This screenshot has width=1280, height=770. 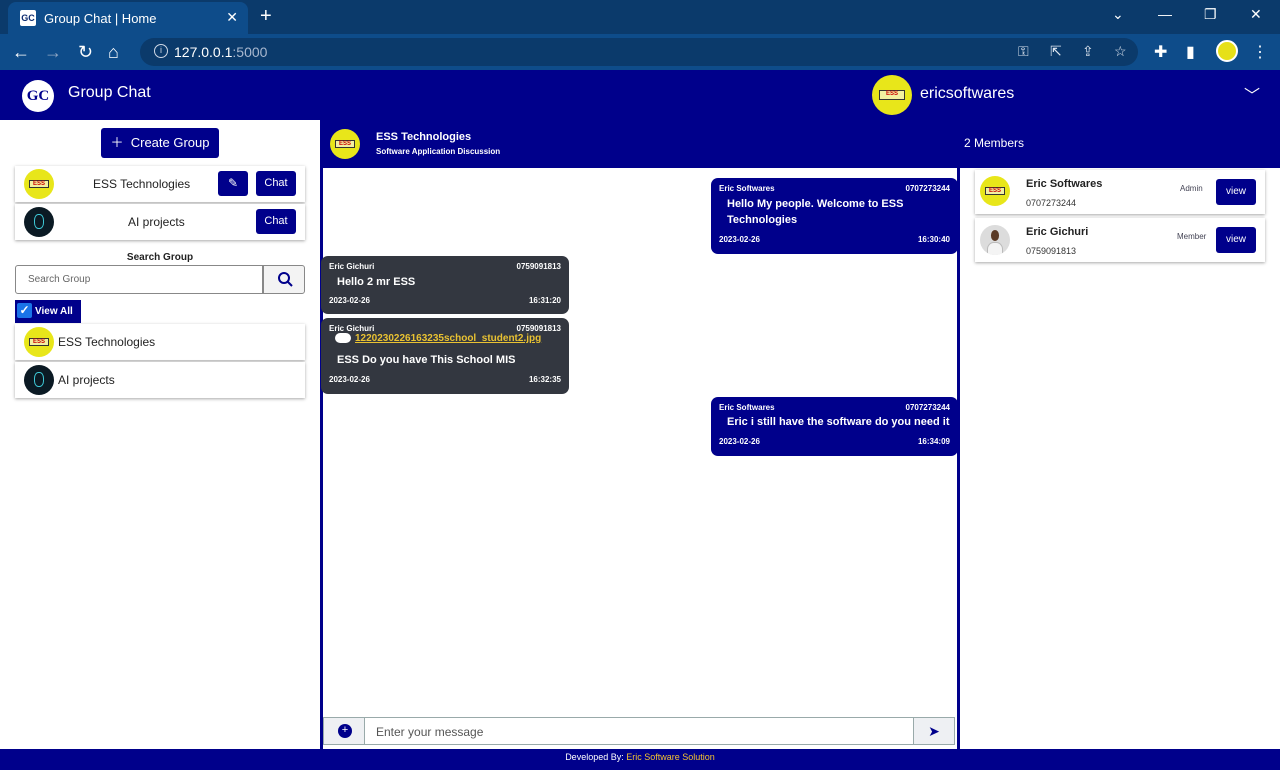 What do you see at coordinates (24, 310) in the screenshot?
I see `view-all-checkbox: ✓` at bounding box center [24, 310].